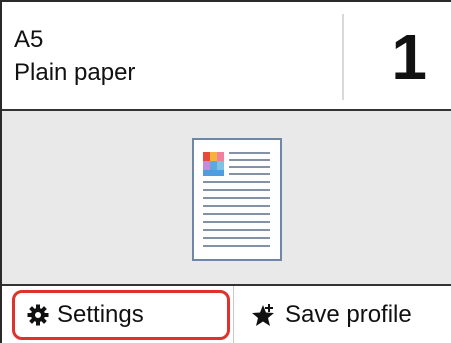 The height and width of the screenshot is (343, 451). Describe the element at coordinates (29, 39) in the screenshot. I see `paper-size: A5` at that location.